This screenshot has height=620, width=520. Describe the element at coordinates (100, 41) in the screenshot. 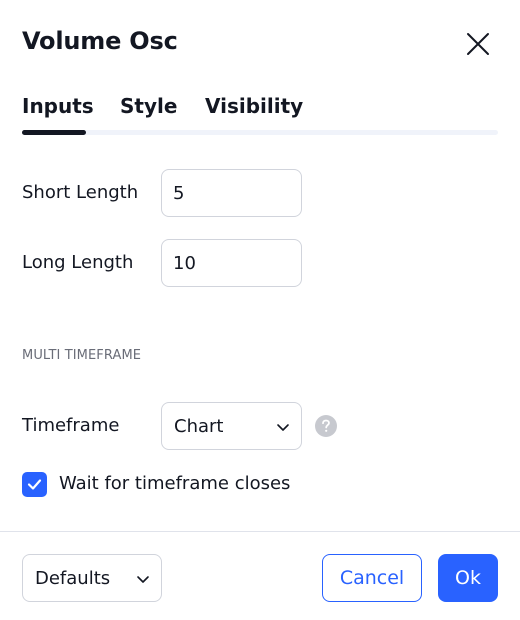

I see `dialog-title: Volume Osc` at that location.